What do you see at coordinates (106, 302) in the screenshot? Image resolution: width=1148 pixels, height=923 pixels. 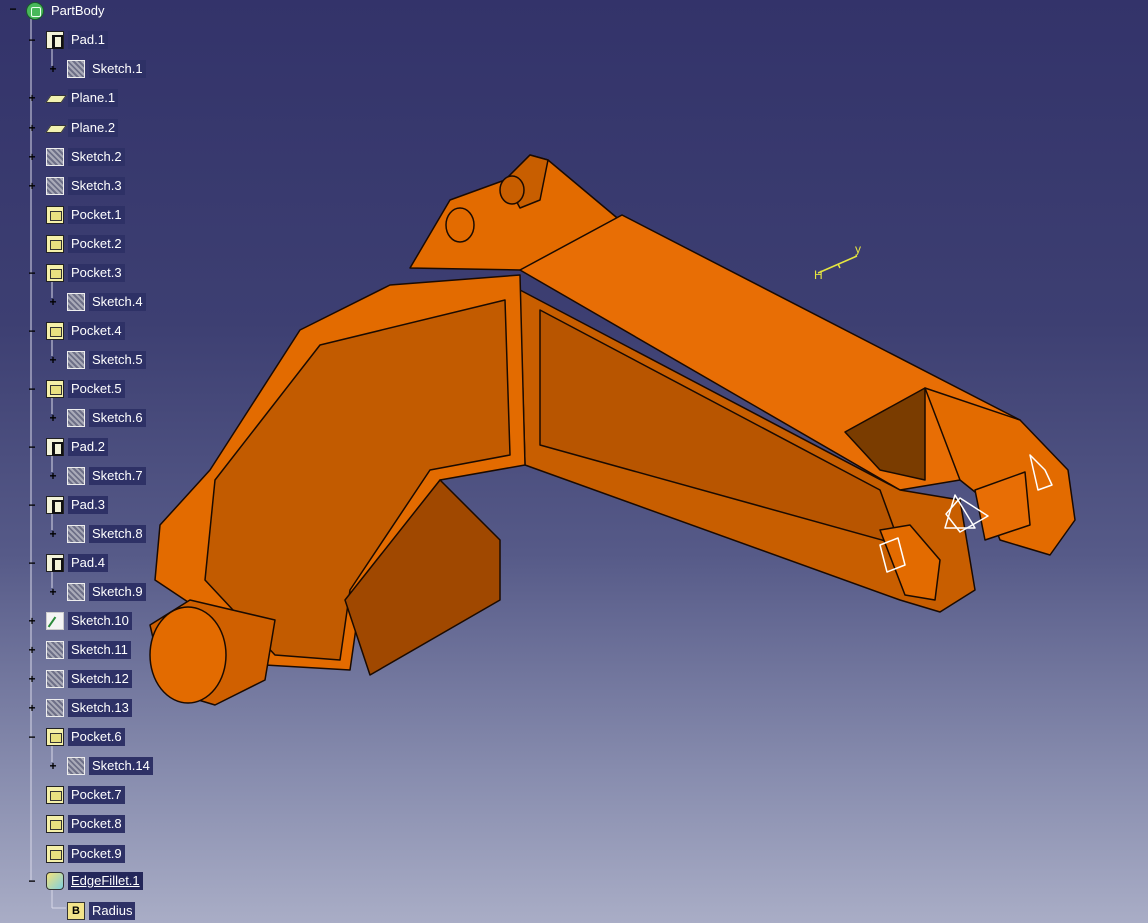 I see `tree-node-sketch-4: Sketch.4` at bounding box center [106, 302].